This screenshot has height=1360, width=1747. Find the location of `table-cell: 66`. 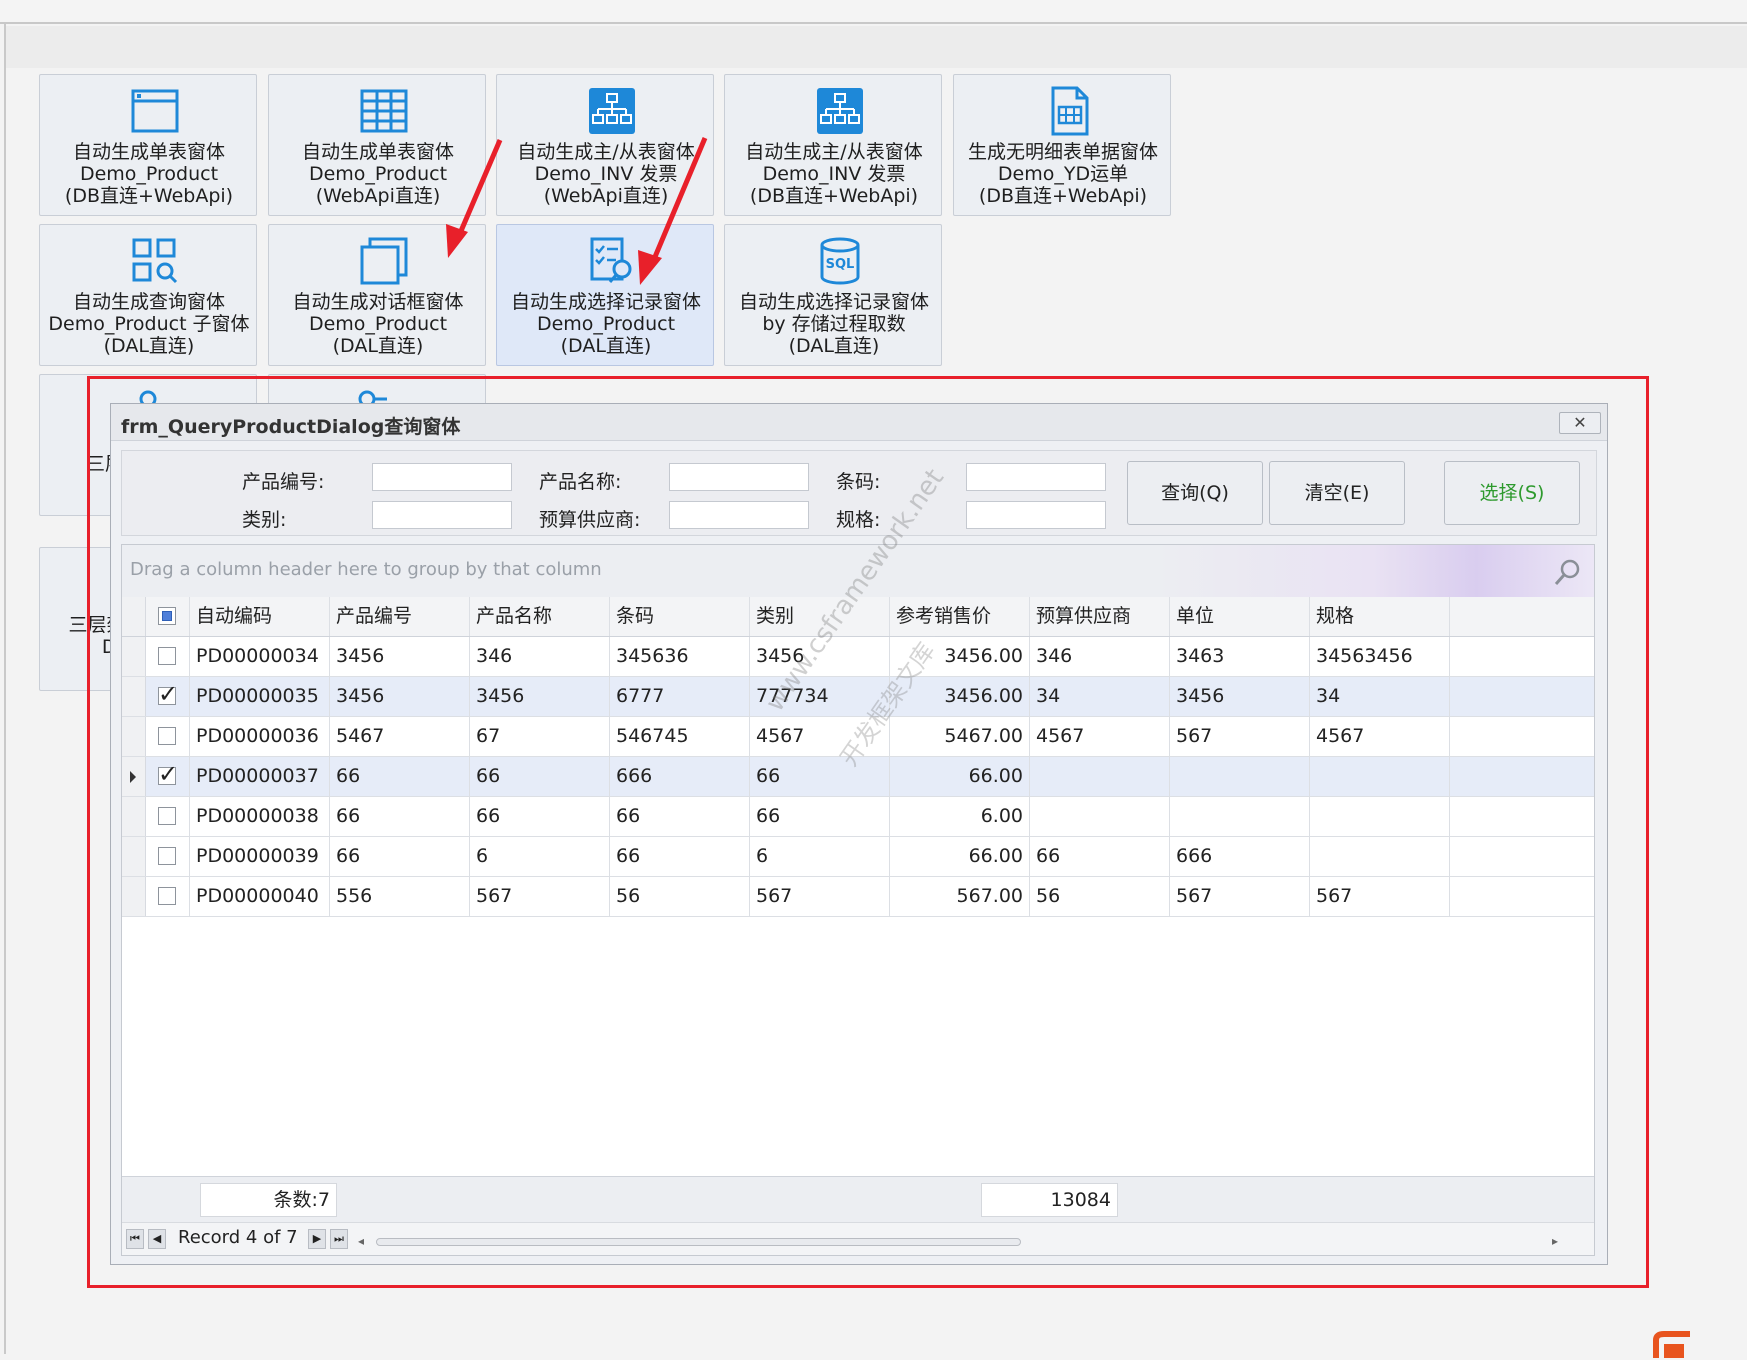

table-cell: 66 is located at coordinates (400, 856).